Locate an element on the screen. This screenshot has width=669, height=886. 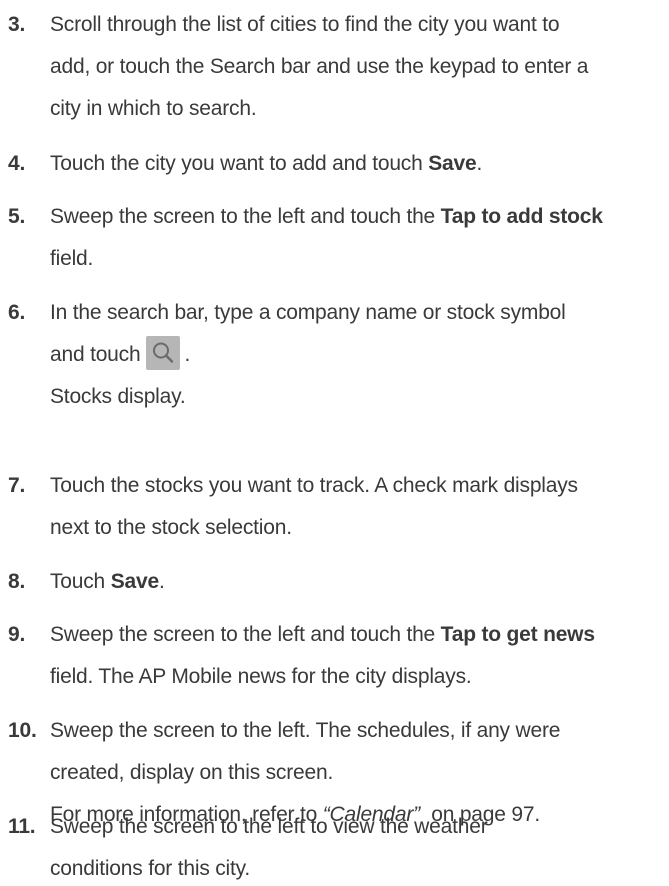
step-number: 5. is located at coordinates (17, 216).